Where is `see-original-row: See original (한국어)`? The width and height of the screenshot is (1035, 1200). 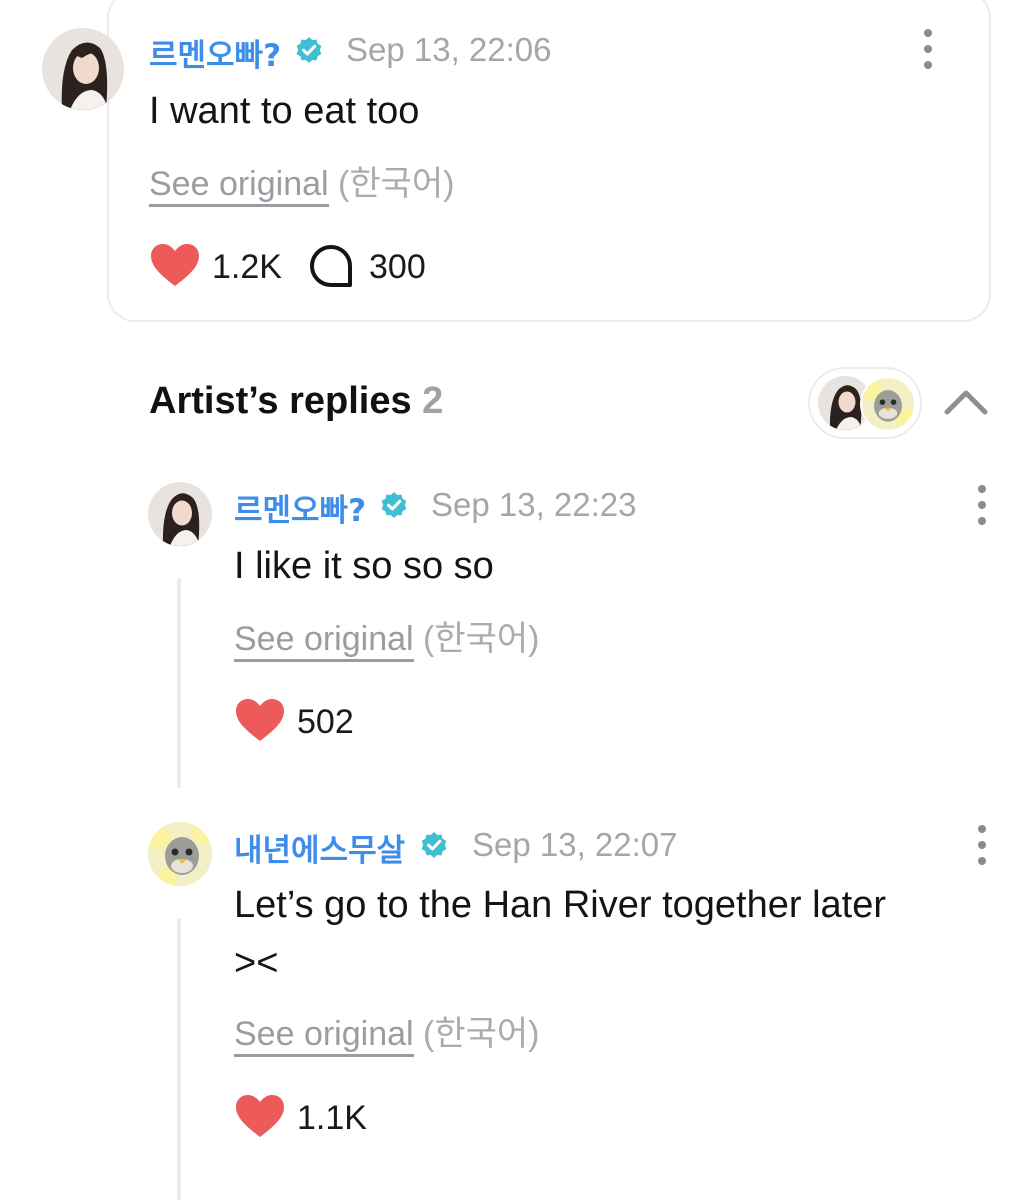 see-original-row: See original (한국어) is located at coordinates (302, 181).